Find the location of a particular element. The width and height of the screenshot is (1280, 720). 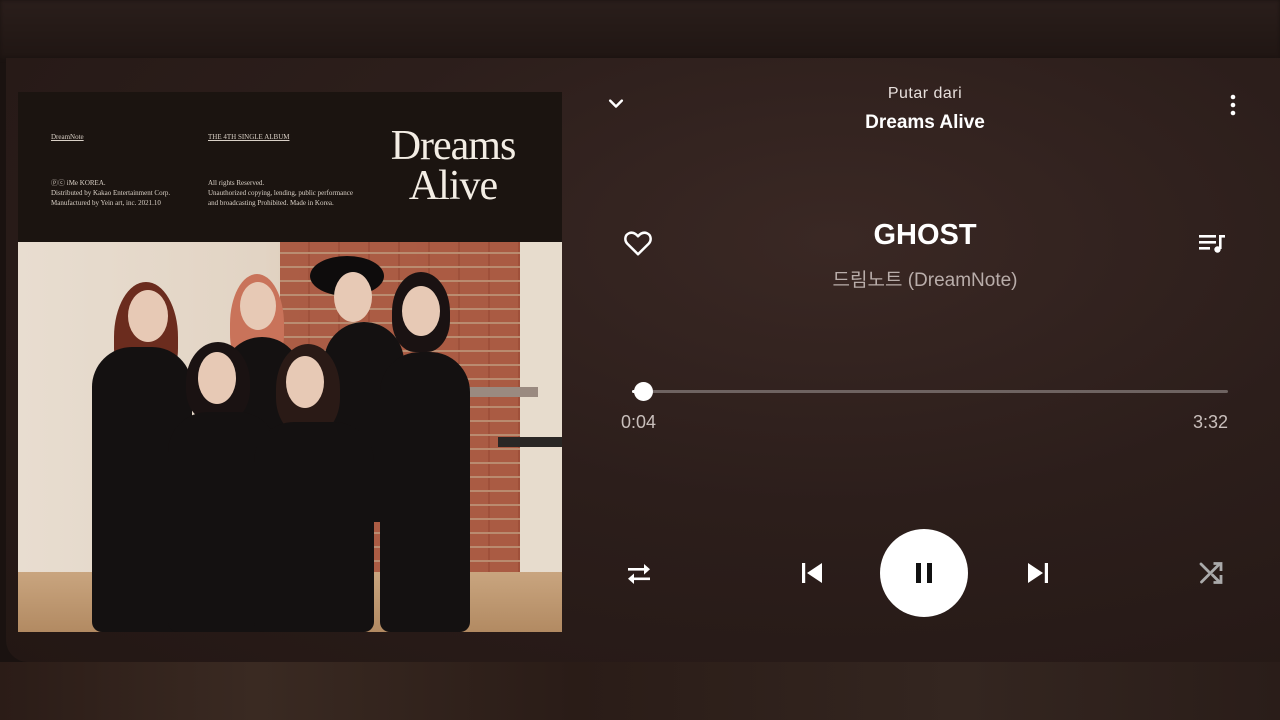

album-art-title-line2: Alive is located at coordinates (453, 186).